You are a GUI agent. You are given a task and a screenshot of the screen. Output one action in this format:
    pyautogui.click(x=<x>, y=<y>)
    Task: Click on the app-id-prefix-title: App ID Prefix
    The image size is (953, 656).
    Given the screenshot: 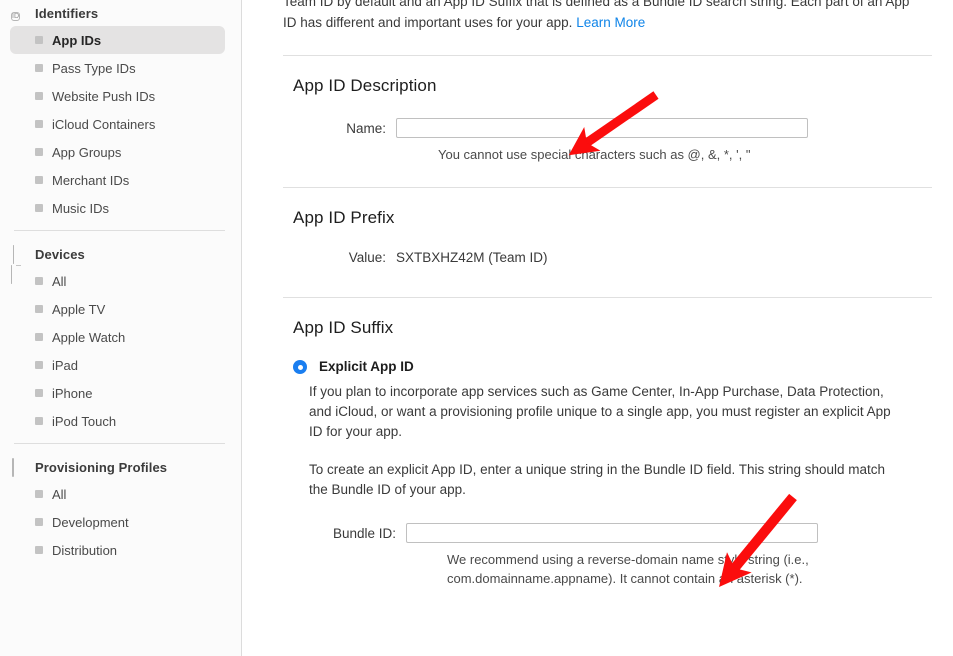 What is the action you would take?
    pyautogui.click(x=344, y=217)
    